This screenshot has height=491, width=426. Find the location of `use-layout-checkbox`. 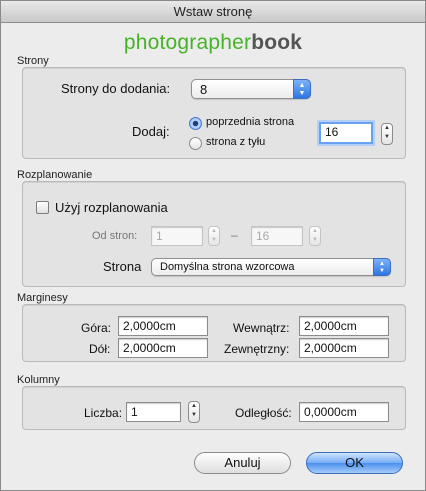

use-layout-checkbox is located at coordinates (42, 207).